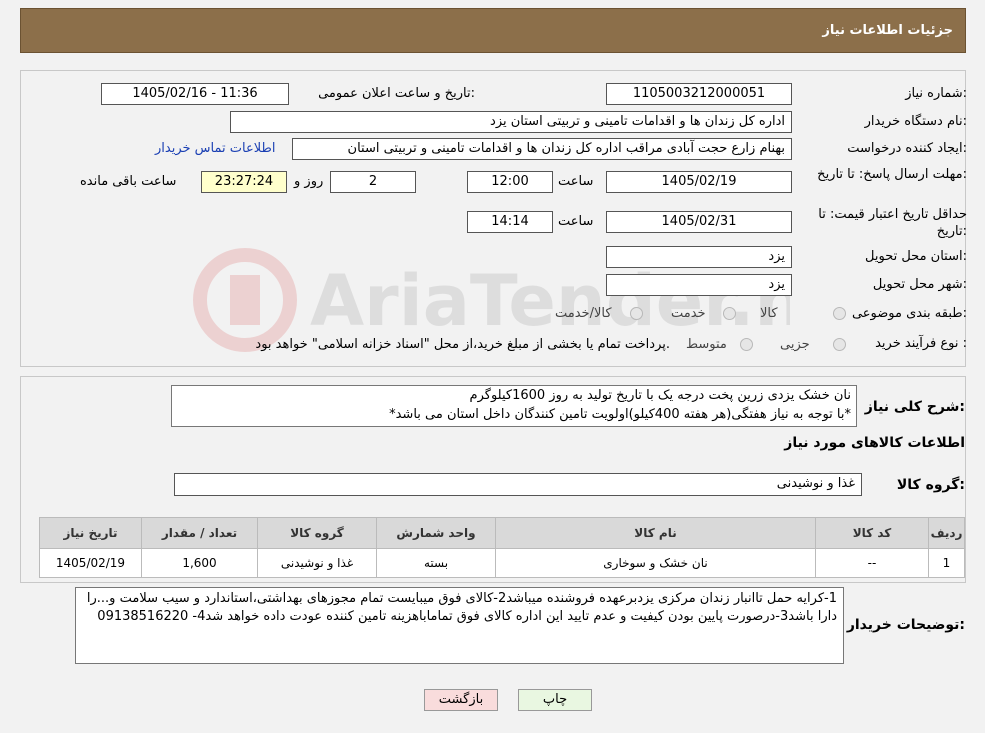  Describe the element at coordinates (916, 256) in the screenshot. I see `province-label: استان محل تحویل:` at that location.